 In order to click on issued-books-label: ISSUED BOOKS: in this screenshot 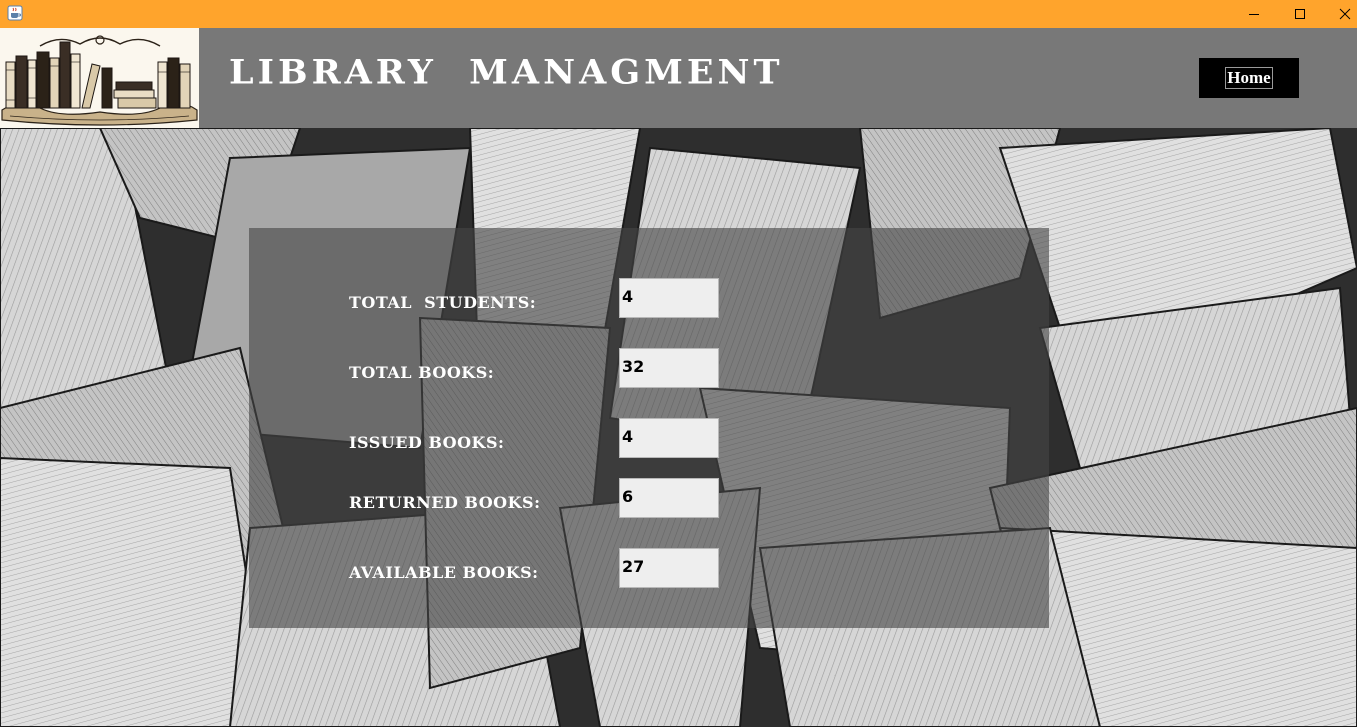, I will do `click(427, 442)`.